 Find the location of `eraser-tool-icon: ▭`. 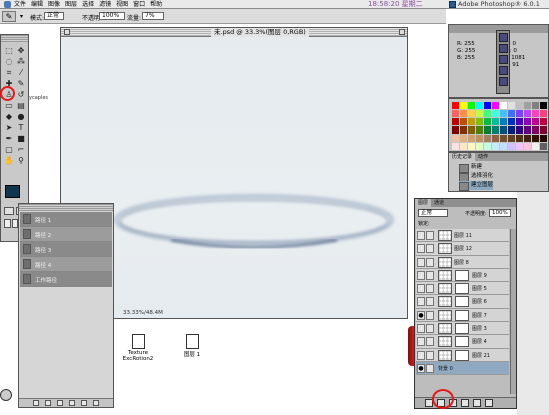

eraser-tool-icon: ▭ is located at coordinates (9, 105).